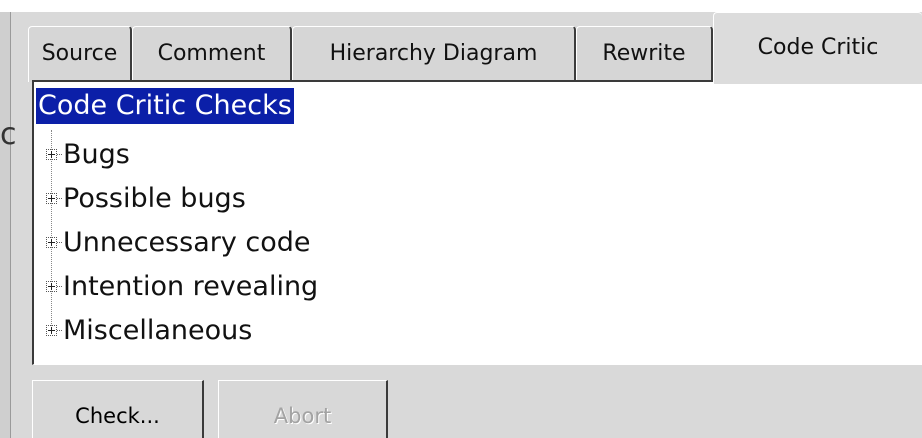 The width and height of the screenshot is (922, 438). Describe the element at coordinates (8, 134) in the screenshot. I see `left-edge-glyph: c` at that location.